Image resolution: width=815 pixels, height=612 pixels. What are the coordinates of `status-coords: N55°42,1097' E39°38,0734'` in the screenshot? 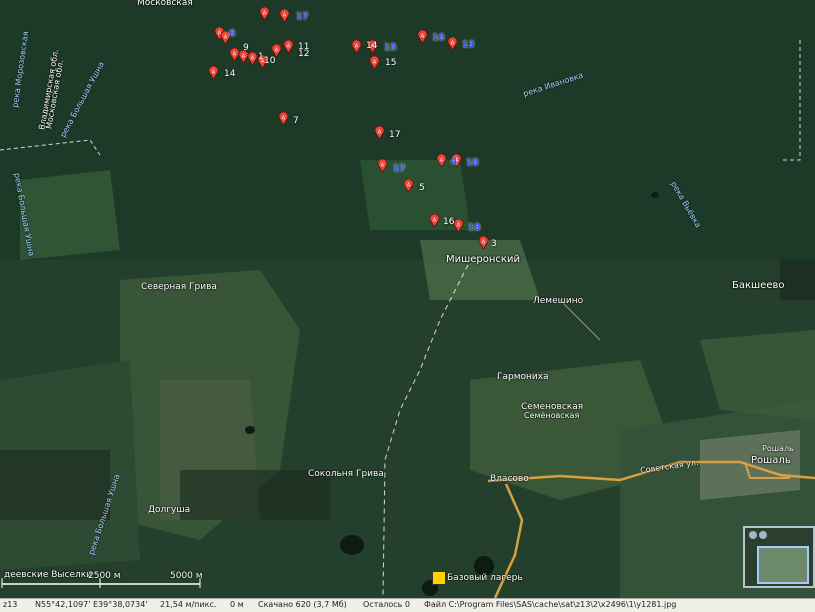 It's located at (91, 604).